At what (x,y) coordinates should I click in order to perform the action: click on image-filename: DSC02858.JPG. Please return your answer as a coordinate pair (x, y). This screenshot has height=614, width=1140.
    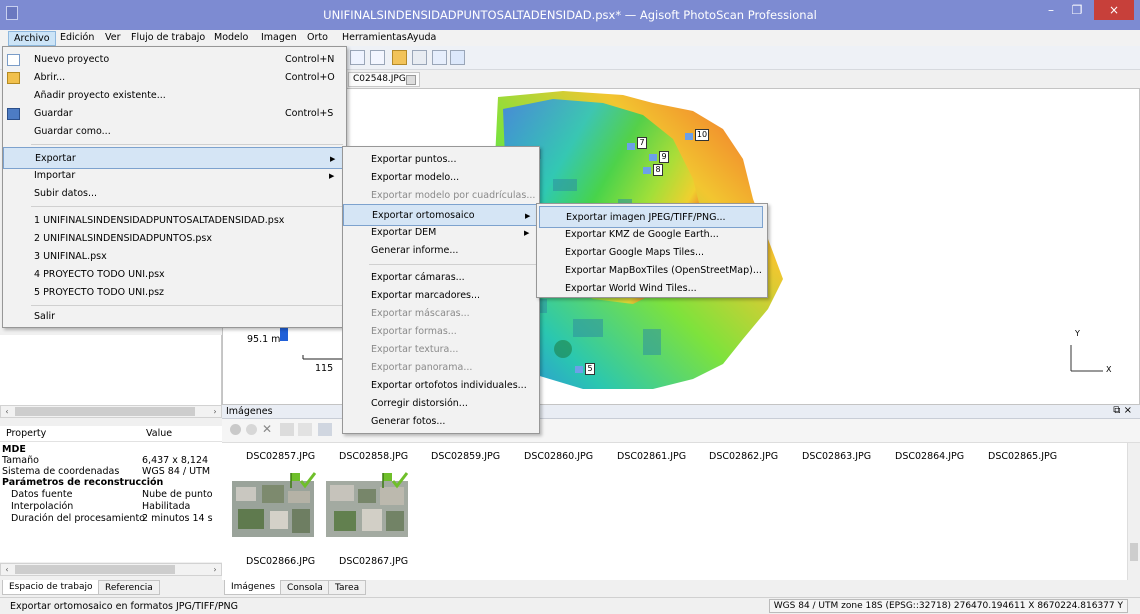
    Looking at the image, I should click on (373, 456).